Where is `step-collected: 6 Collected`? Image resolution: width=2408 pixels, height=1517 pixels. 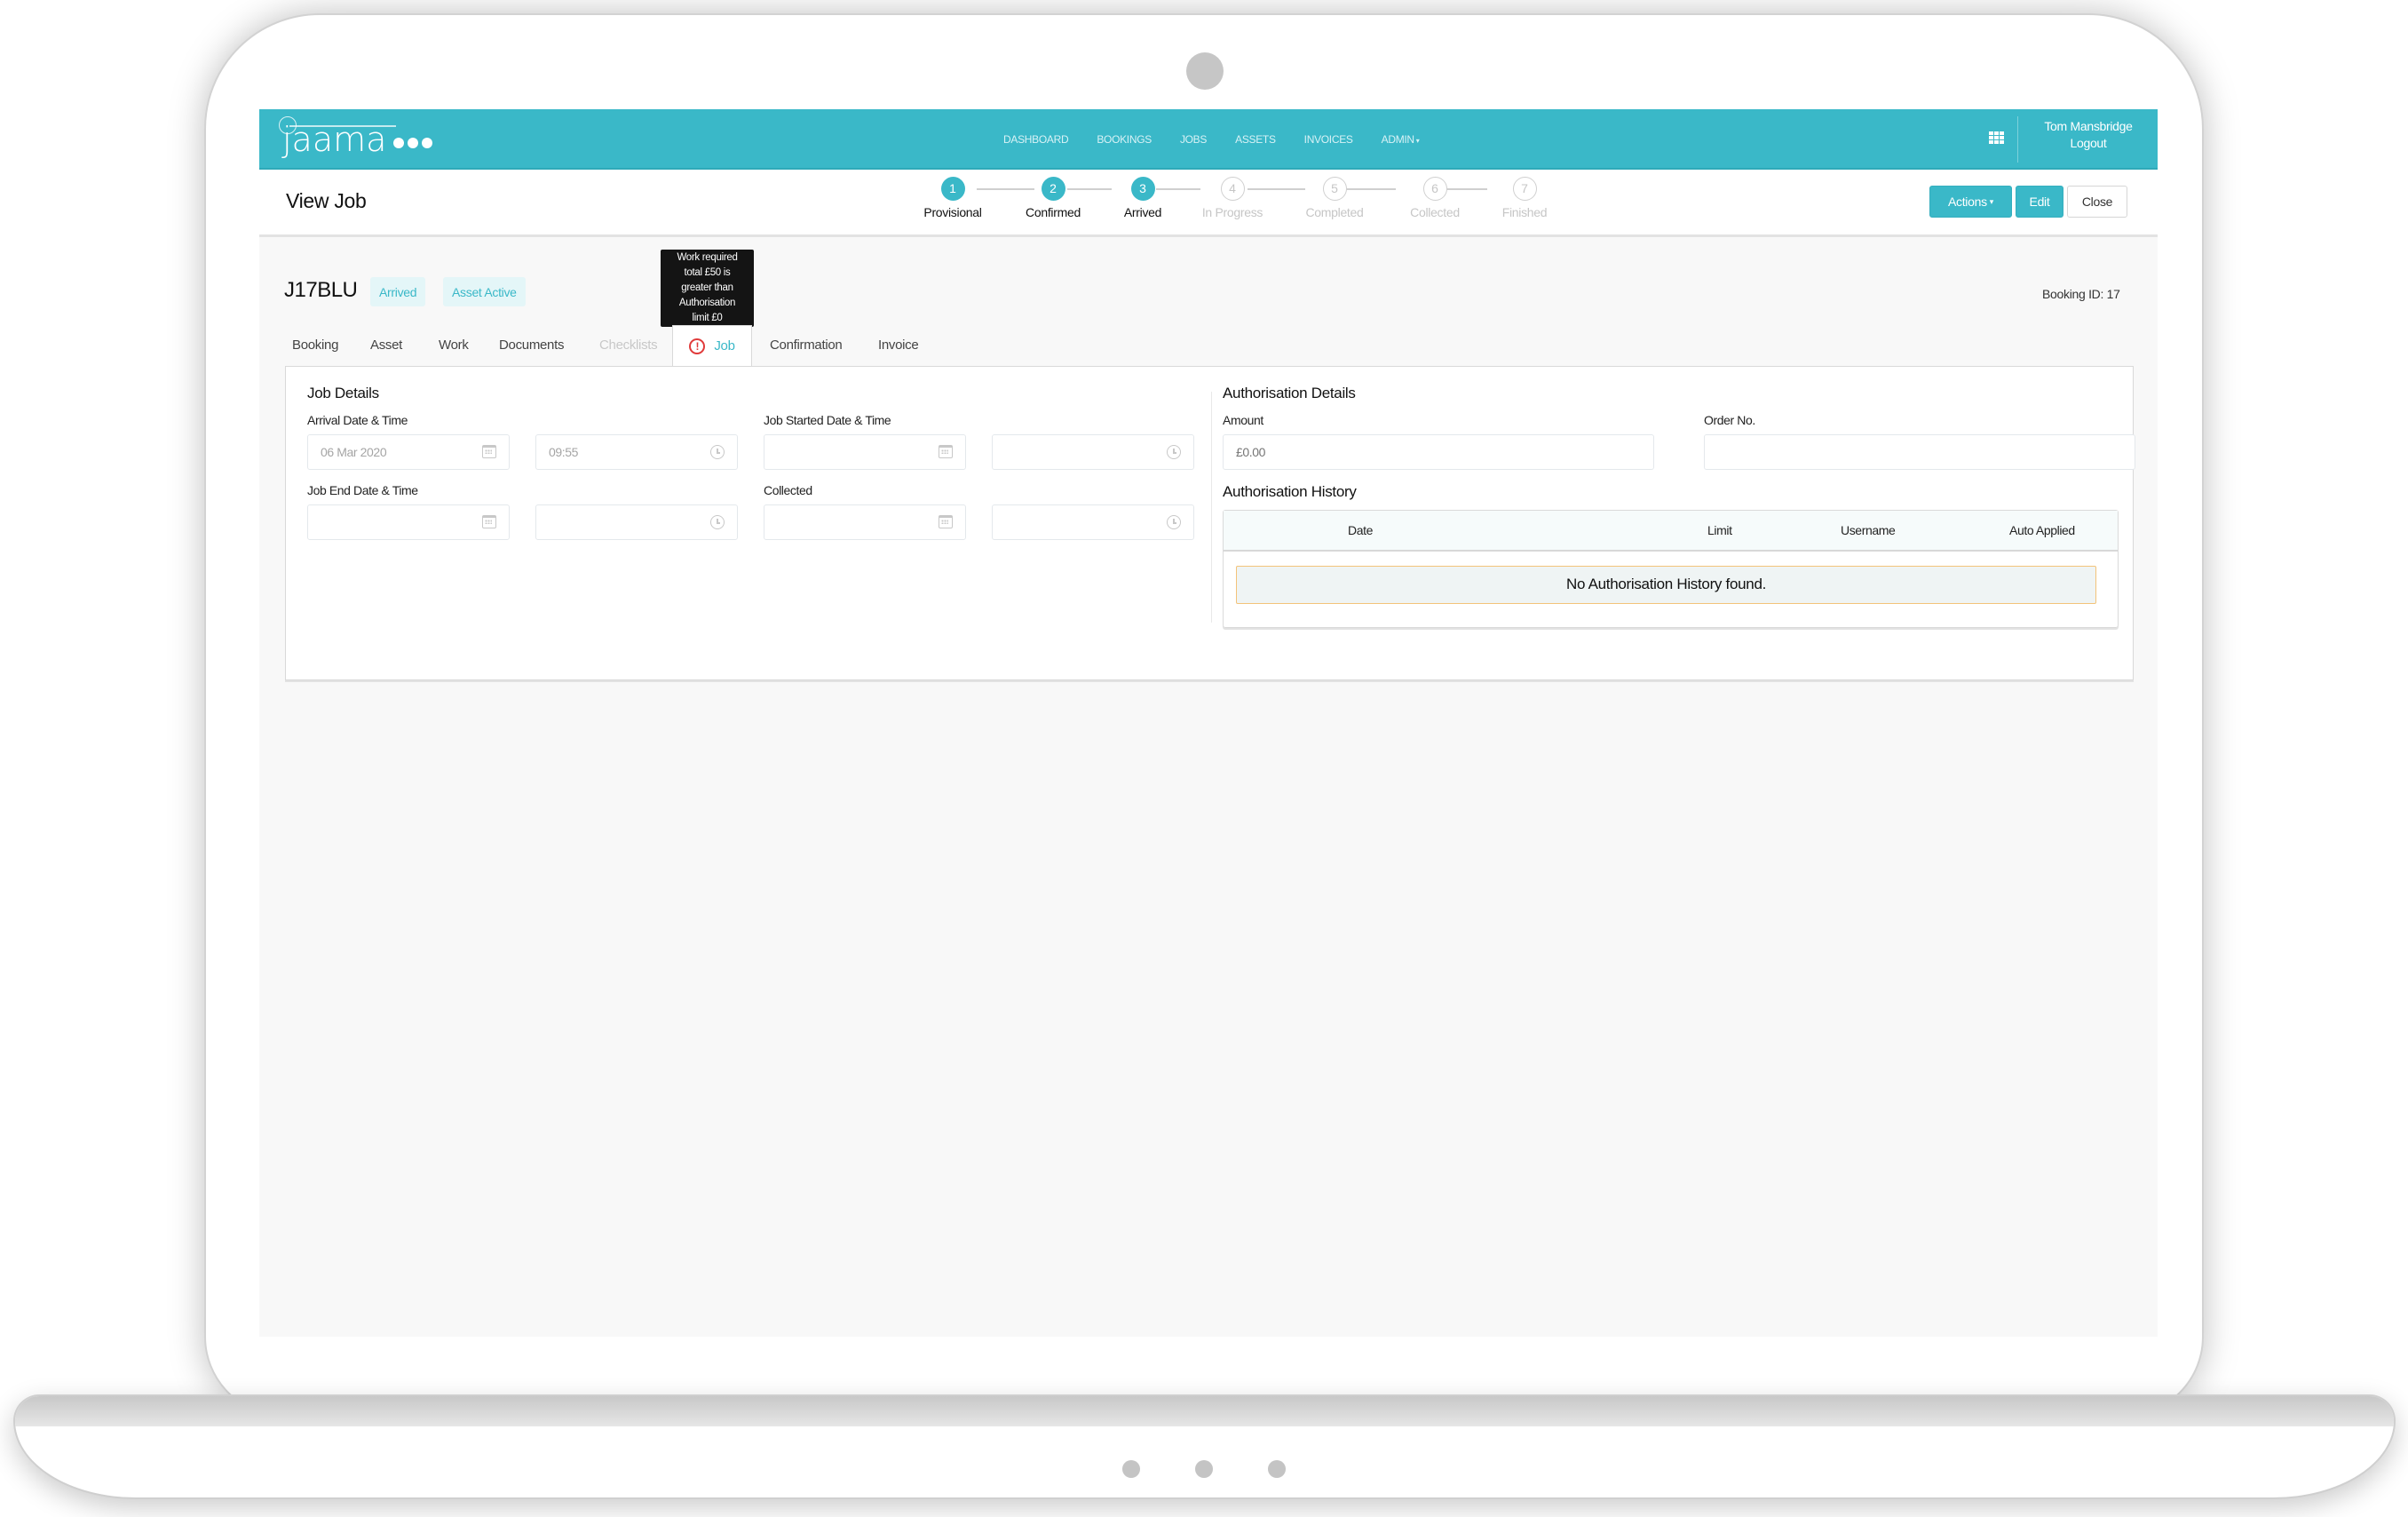
step-collected: 6 Collected is located at coordinates (1434, 198).